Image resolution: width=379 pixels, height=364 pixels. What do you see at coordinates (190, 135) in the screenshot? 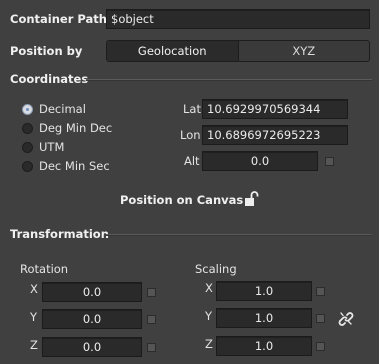
I see `lon-label: Lon` at bounding box center [190, 135].